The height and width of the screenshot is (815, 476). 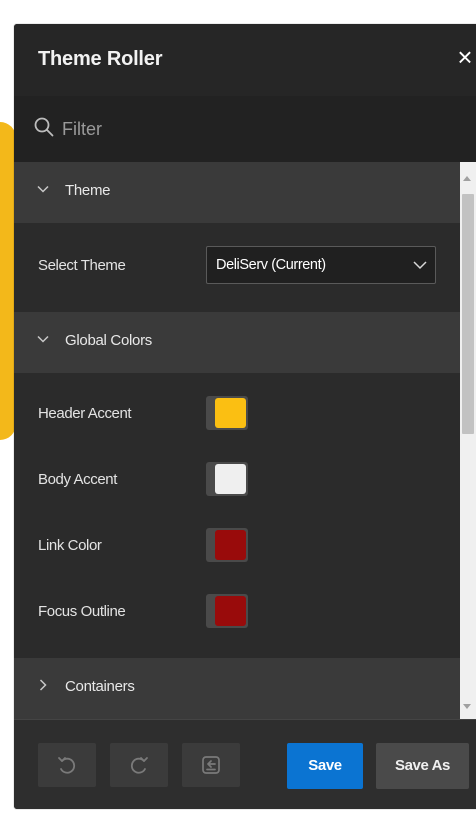 I want to click on panel-scrollbar, so click(x=468, y=440).